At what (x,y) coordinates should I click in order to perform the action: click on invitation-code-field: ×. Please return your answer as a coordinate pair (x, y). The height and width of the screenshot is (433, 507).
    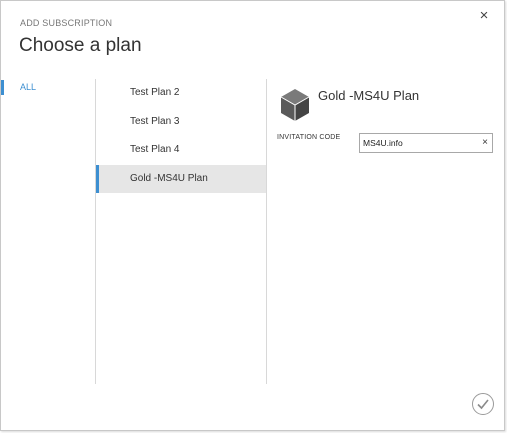
    Looking at the image, I should click on (426, 143).